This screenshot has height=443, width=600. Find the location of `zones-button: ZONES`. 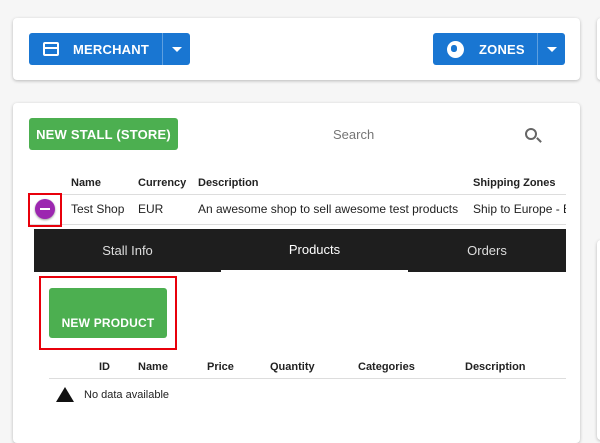

zones-button: ZONES is located at coordinates (499, 49).